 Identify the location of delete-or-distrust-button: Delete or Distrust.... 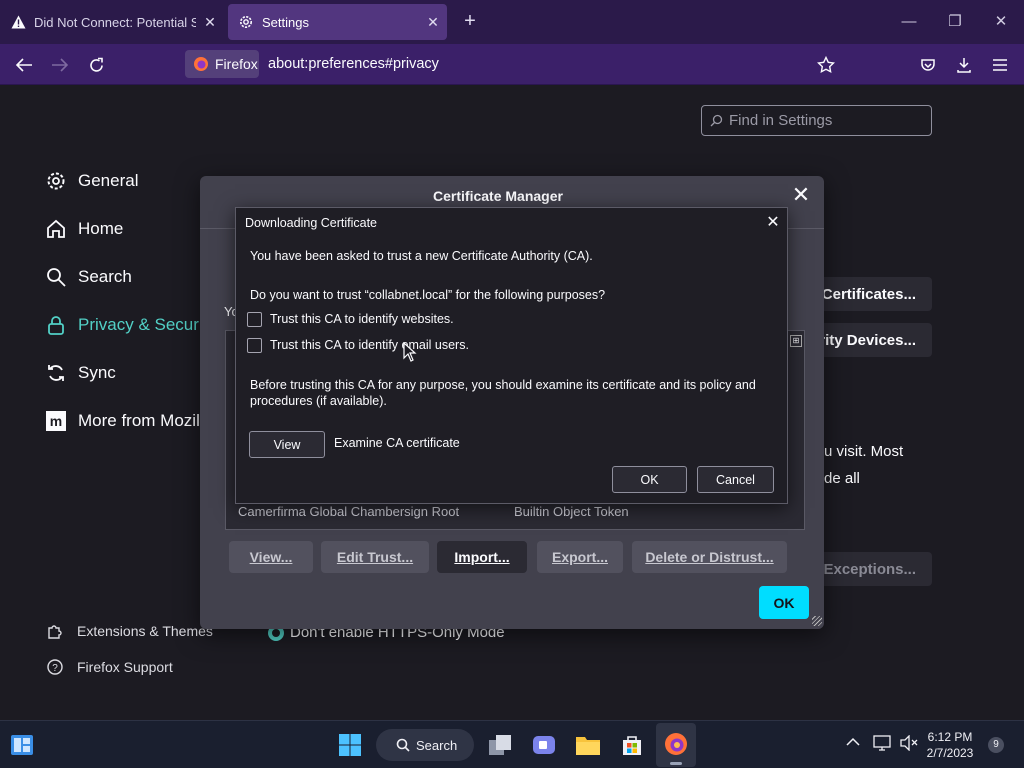
(709, 557).